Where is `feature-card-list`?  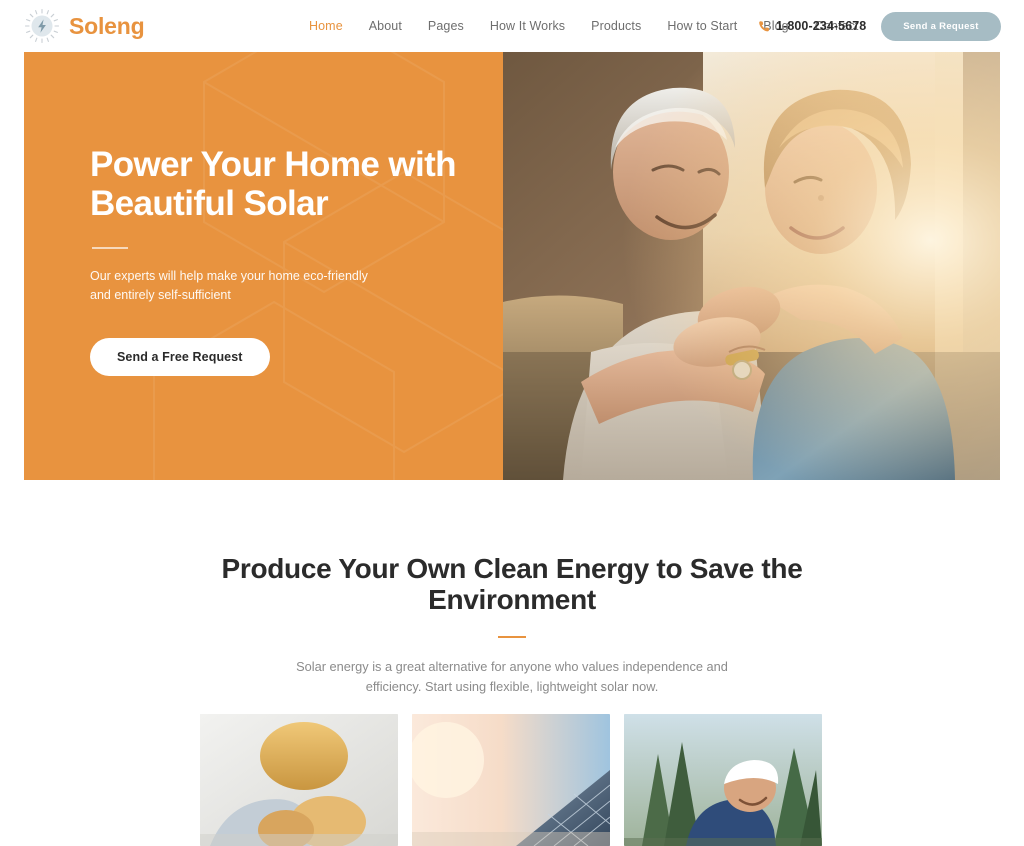 feature-card-list is located at coordinates (512, 780).